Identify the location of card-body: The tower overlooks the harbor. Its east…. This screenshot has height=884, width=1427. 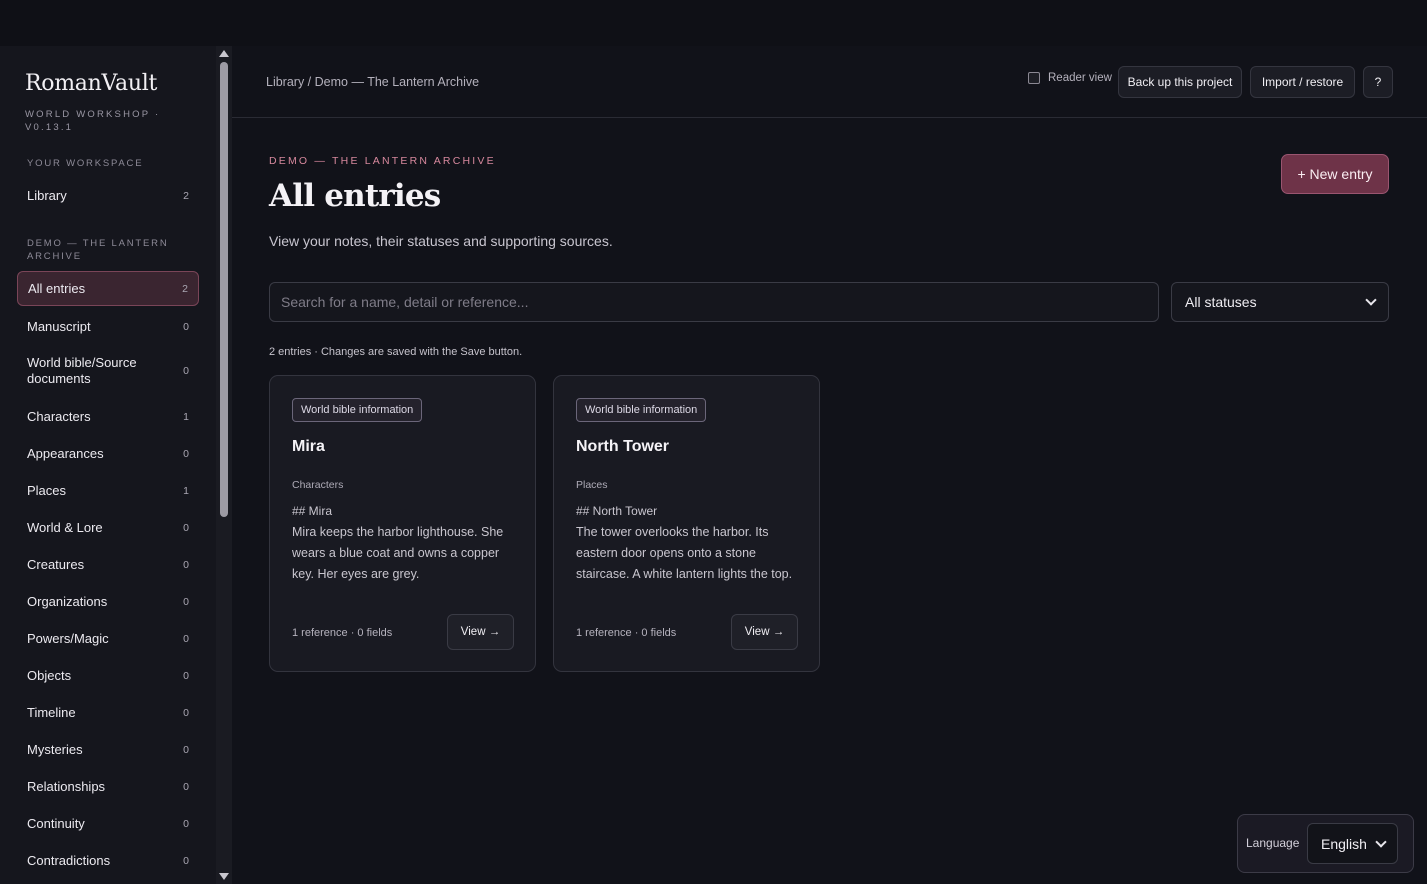
(684, 553).